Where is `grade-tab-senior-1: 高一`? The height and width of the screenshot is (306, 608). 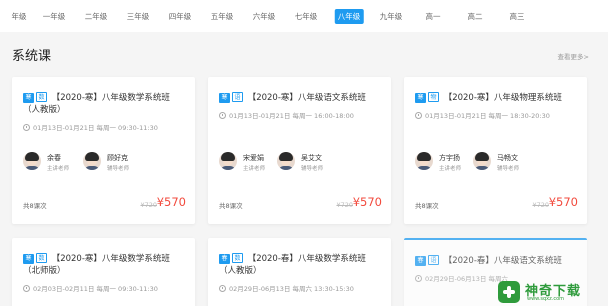 grade-tab-senior-1: 高一 is located at coordinates (433, 16).